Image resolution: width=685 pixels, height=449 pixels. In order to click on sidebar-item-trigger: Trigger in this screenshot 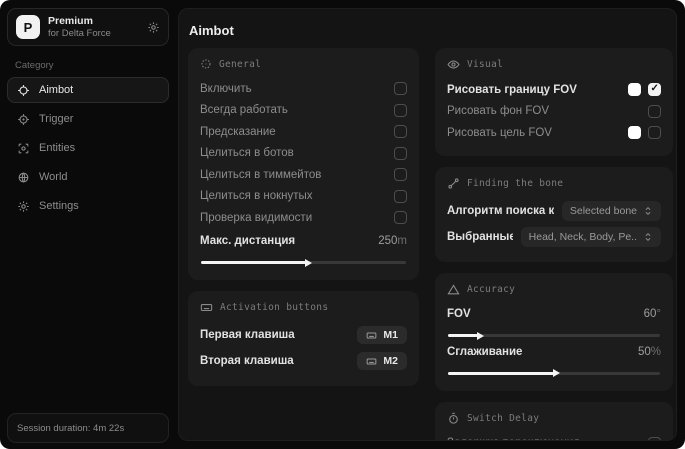, I will do `click(88, 119)`.